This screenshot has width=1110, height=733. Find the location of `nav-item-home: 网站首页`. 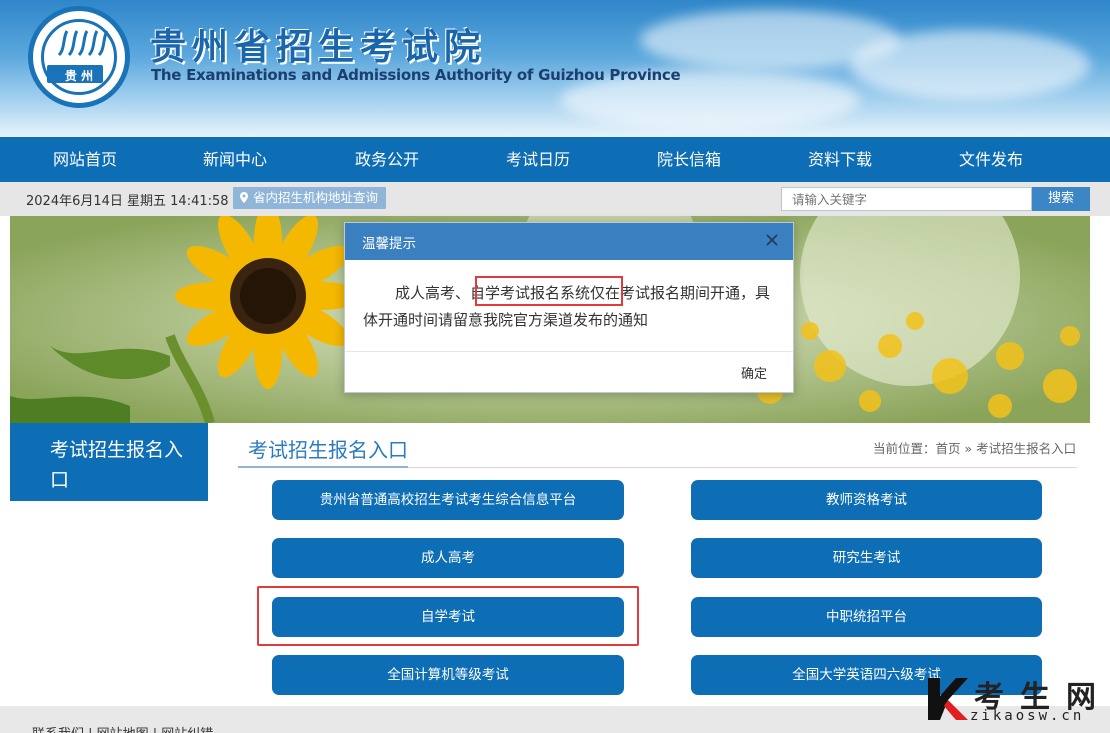

nav-item-home: 网站首页 is located at coordinates (85, 159).